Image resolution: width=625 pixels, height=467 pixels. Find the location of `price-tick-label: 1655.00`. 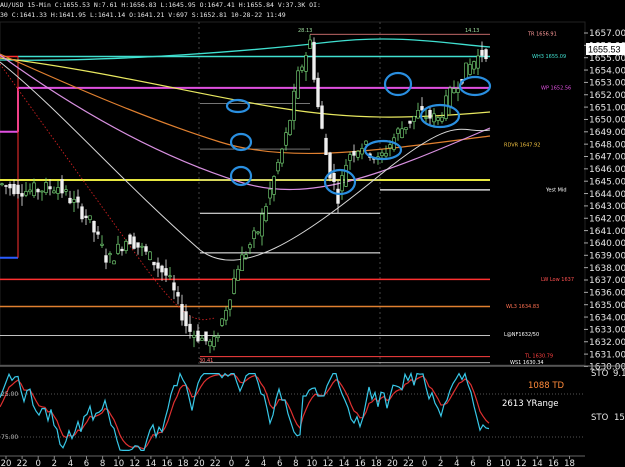

price-tick-label: 1655.00 is located at coordinates (607, 59).